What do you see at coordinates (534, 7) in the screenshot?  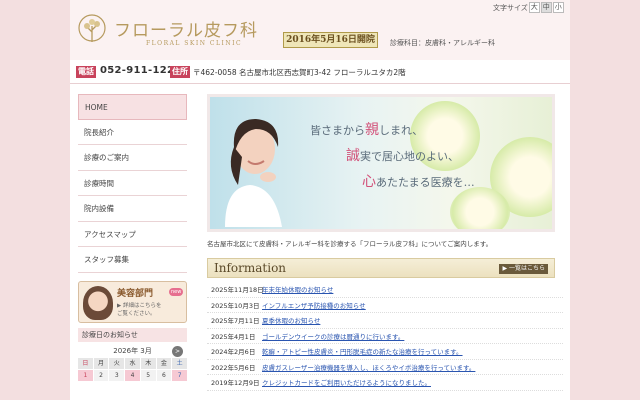 I see `font-size-large-button: 大` at bounding box center [534, 7].